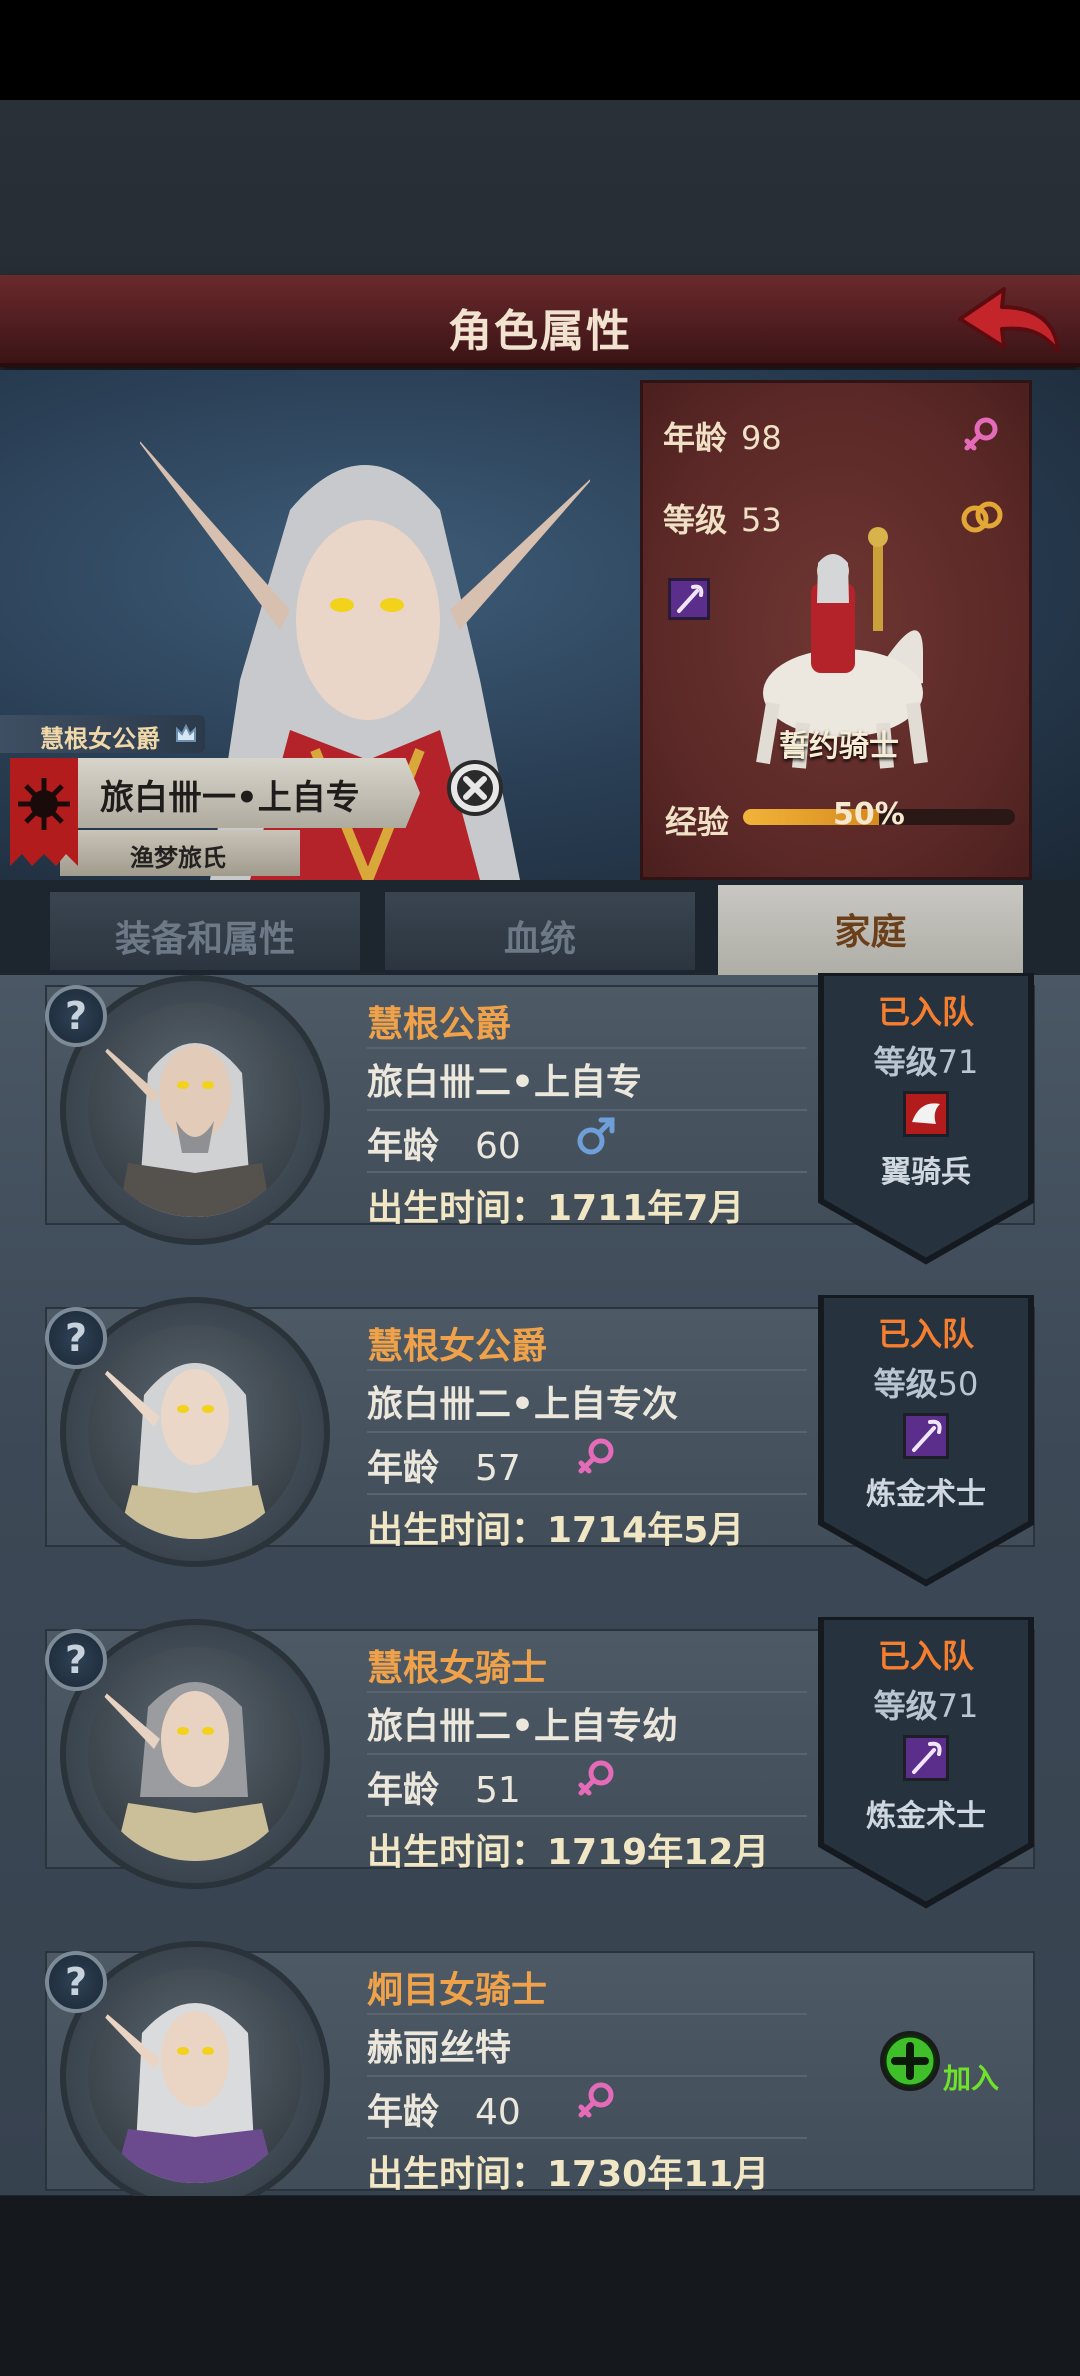 The image size is (1080, 2376). I want to click on member-title: 慧根公爵, so click(439, 1024).